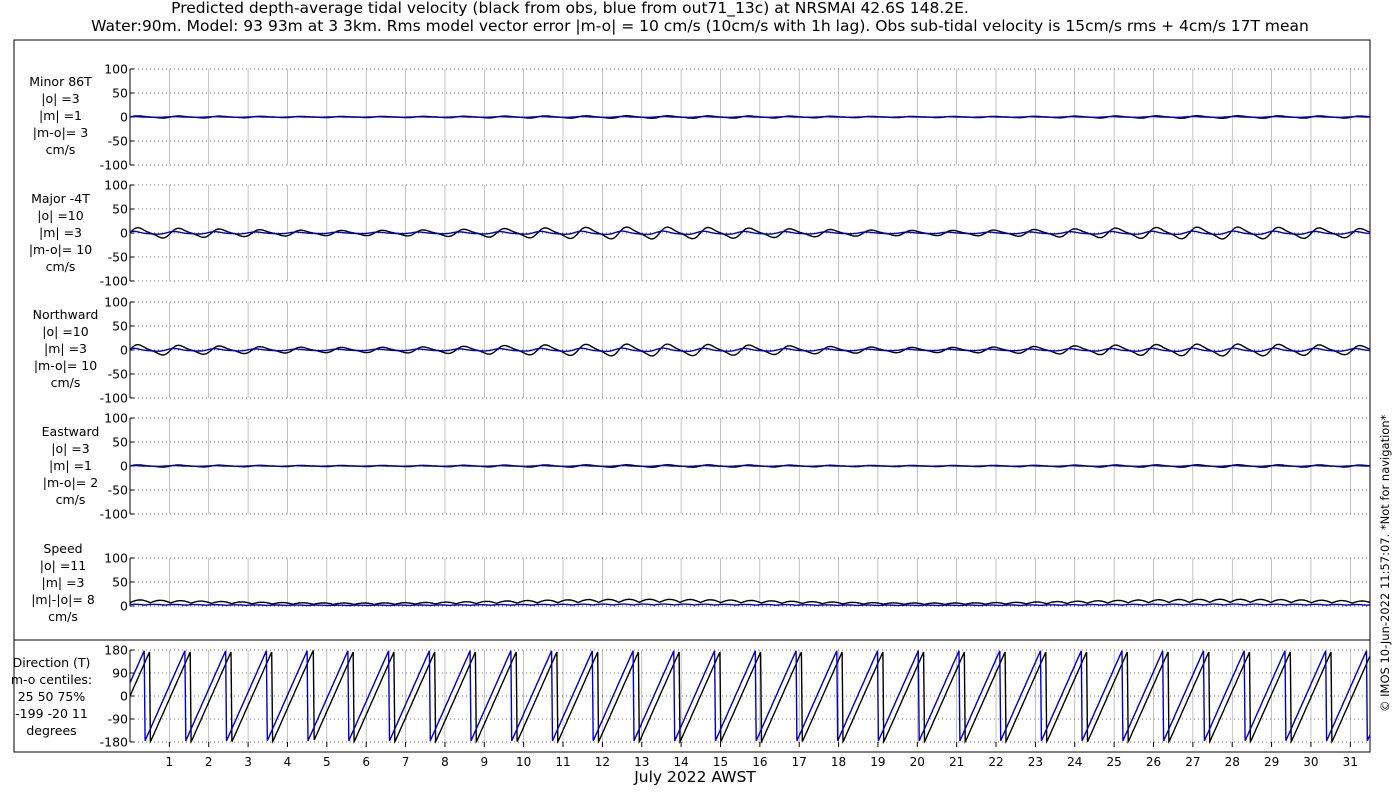 This screenshot has width=1400, height=800. Describe the element at coordinates (60, 132) in the screenshot. I see `minor-label-line: |m-o|= 3` at that location.